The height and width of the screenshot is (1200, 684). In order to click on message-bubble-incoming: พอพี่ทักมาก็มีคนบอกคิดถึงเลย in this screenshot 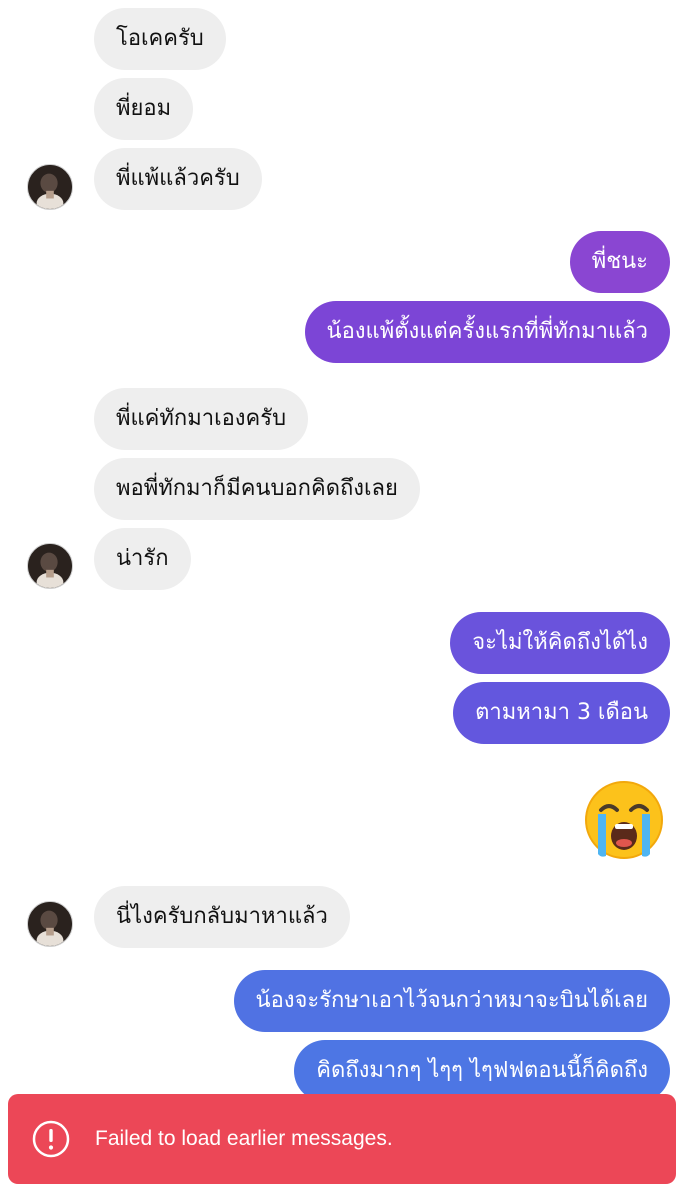, I will do `click(257, 489)`.